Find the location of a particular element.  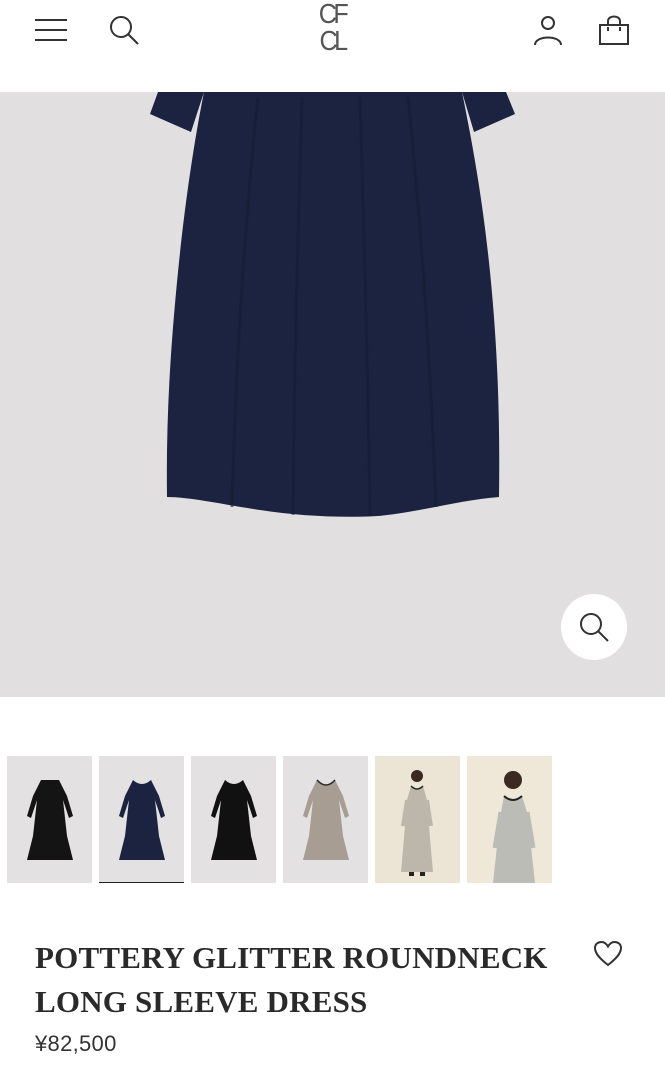

logo-bottom-text: CL is located at coordinates (333, 40).